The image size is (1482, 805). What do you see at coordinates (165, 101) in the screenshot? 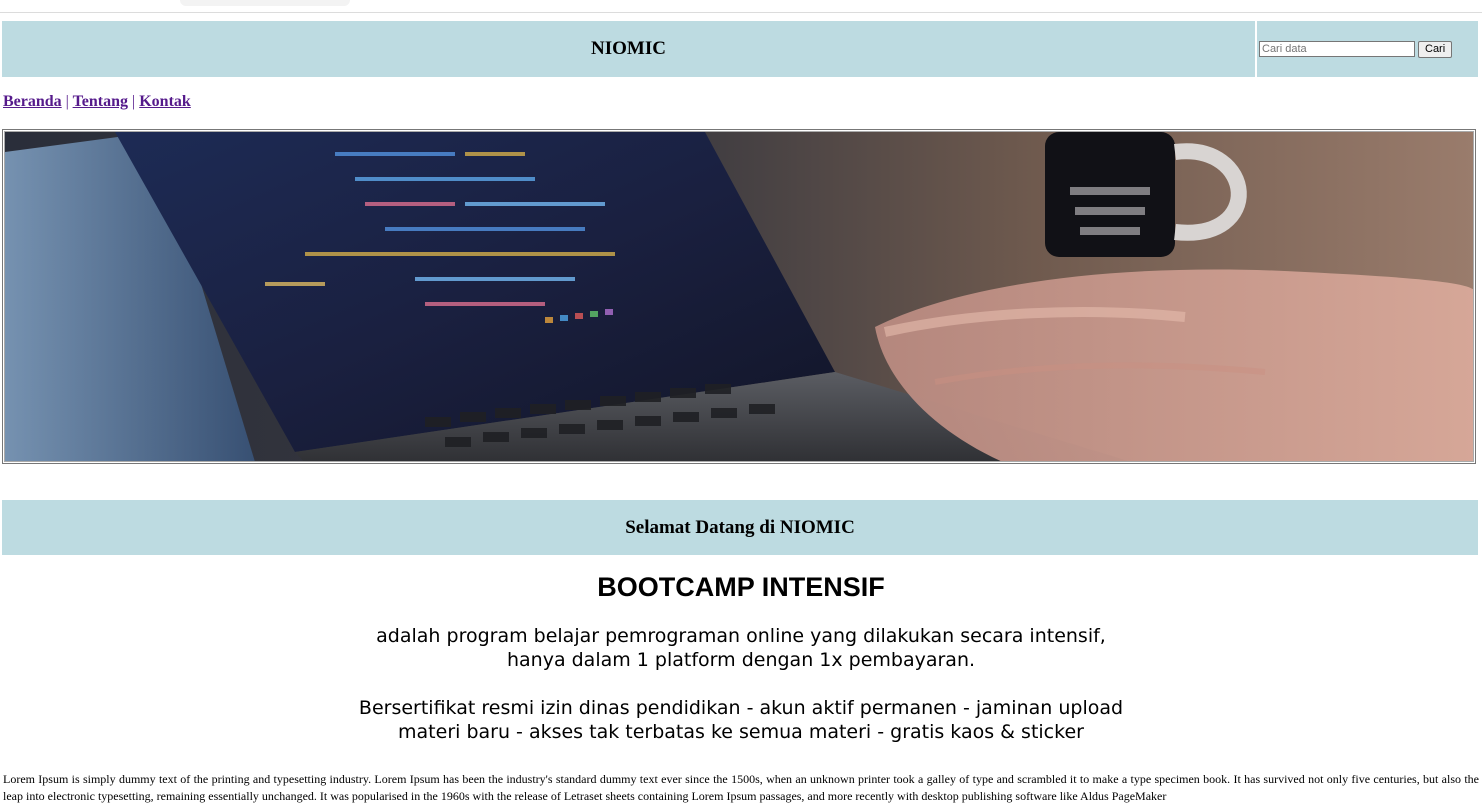
I see `nav-link-kontak: Kontak` at bounding box center [165, 101].